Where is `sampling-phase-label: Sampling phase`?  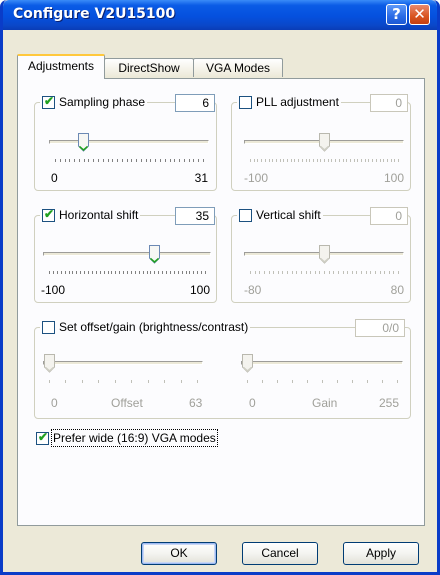
sampling-phase-label: Sampling phase is located at coordinates (102, 102).